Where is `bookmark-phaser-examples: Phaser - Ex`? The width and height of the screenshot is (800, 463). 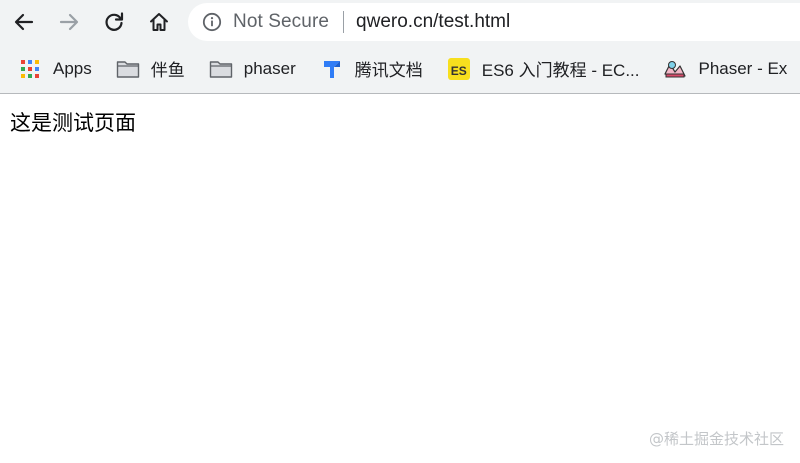 bookmark-phaser-examples: Phaser - Ex is located at coordinates (725, 69).